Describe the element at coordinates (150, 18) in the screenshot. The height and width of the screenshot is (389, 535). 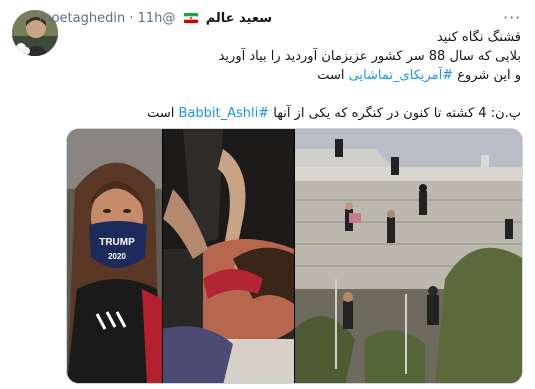
I see `timestamp: 11h` at that location.